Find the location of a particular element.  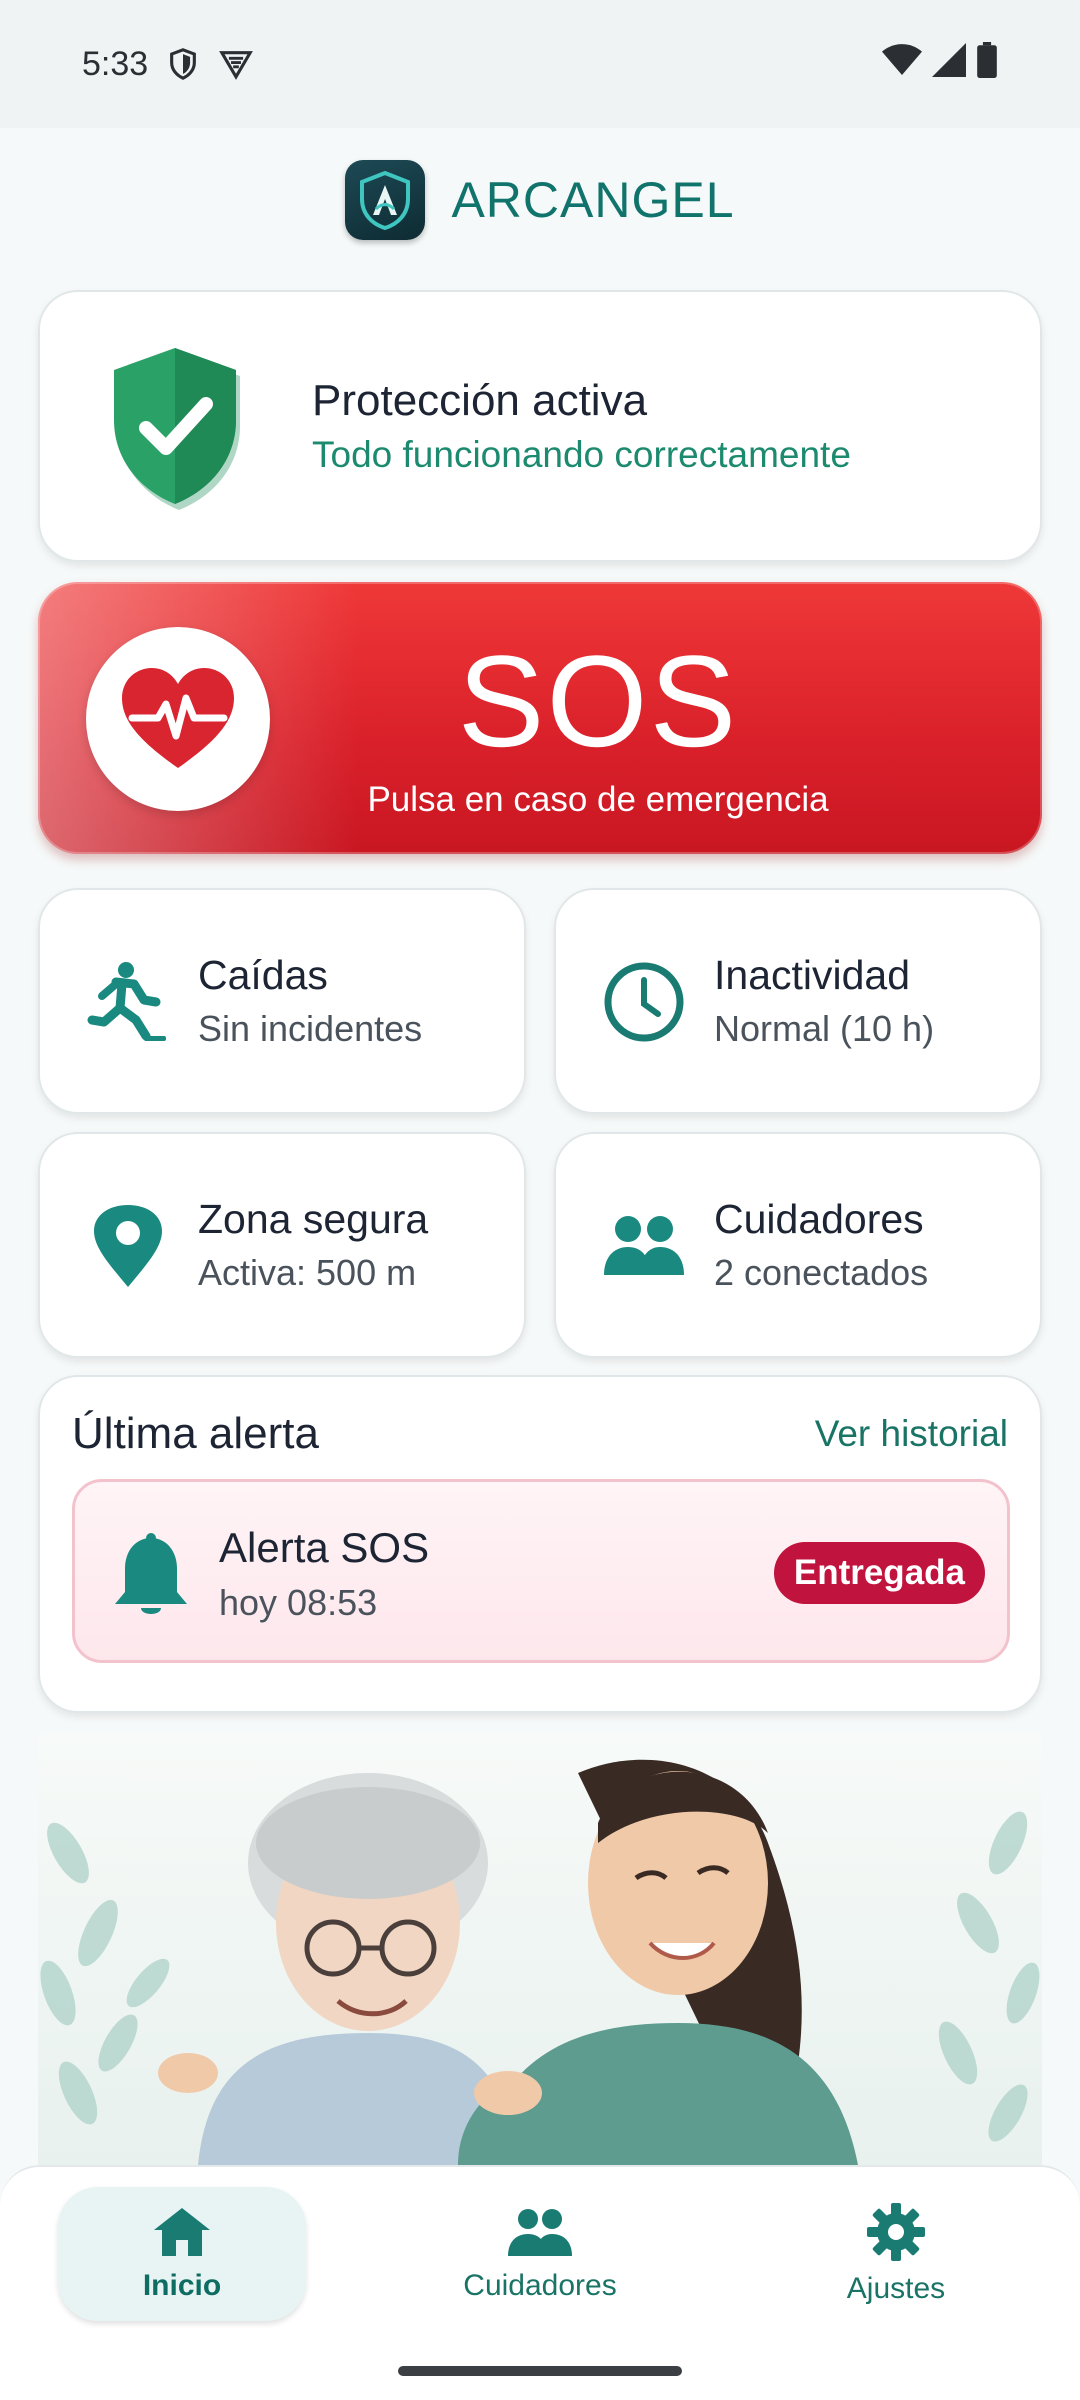

gear-icon is located at coordinates (896, 2234).